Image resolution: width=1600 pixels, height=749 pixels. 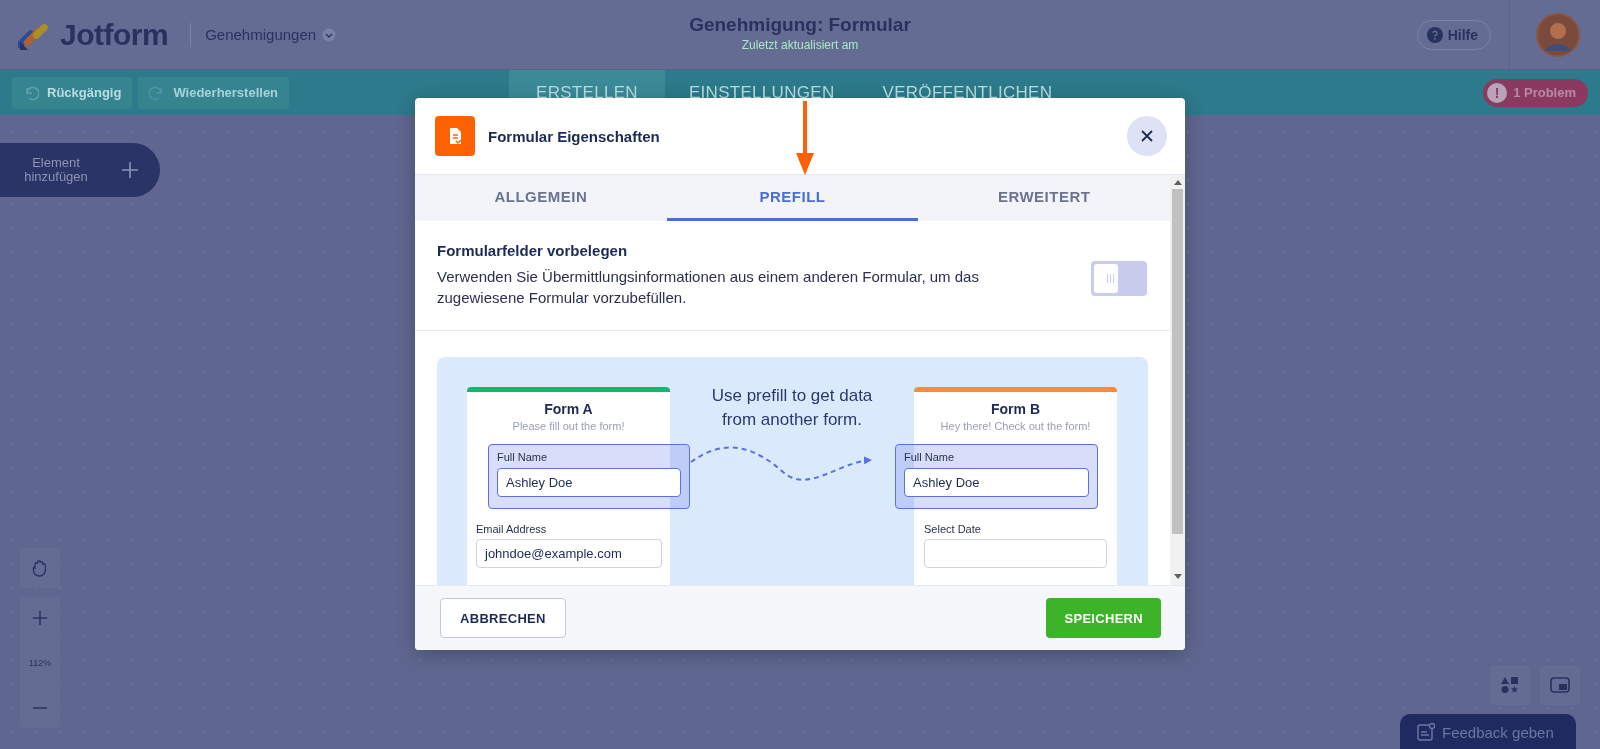 I want to click on scrollbar, so click(x=1177, y=380).